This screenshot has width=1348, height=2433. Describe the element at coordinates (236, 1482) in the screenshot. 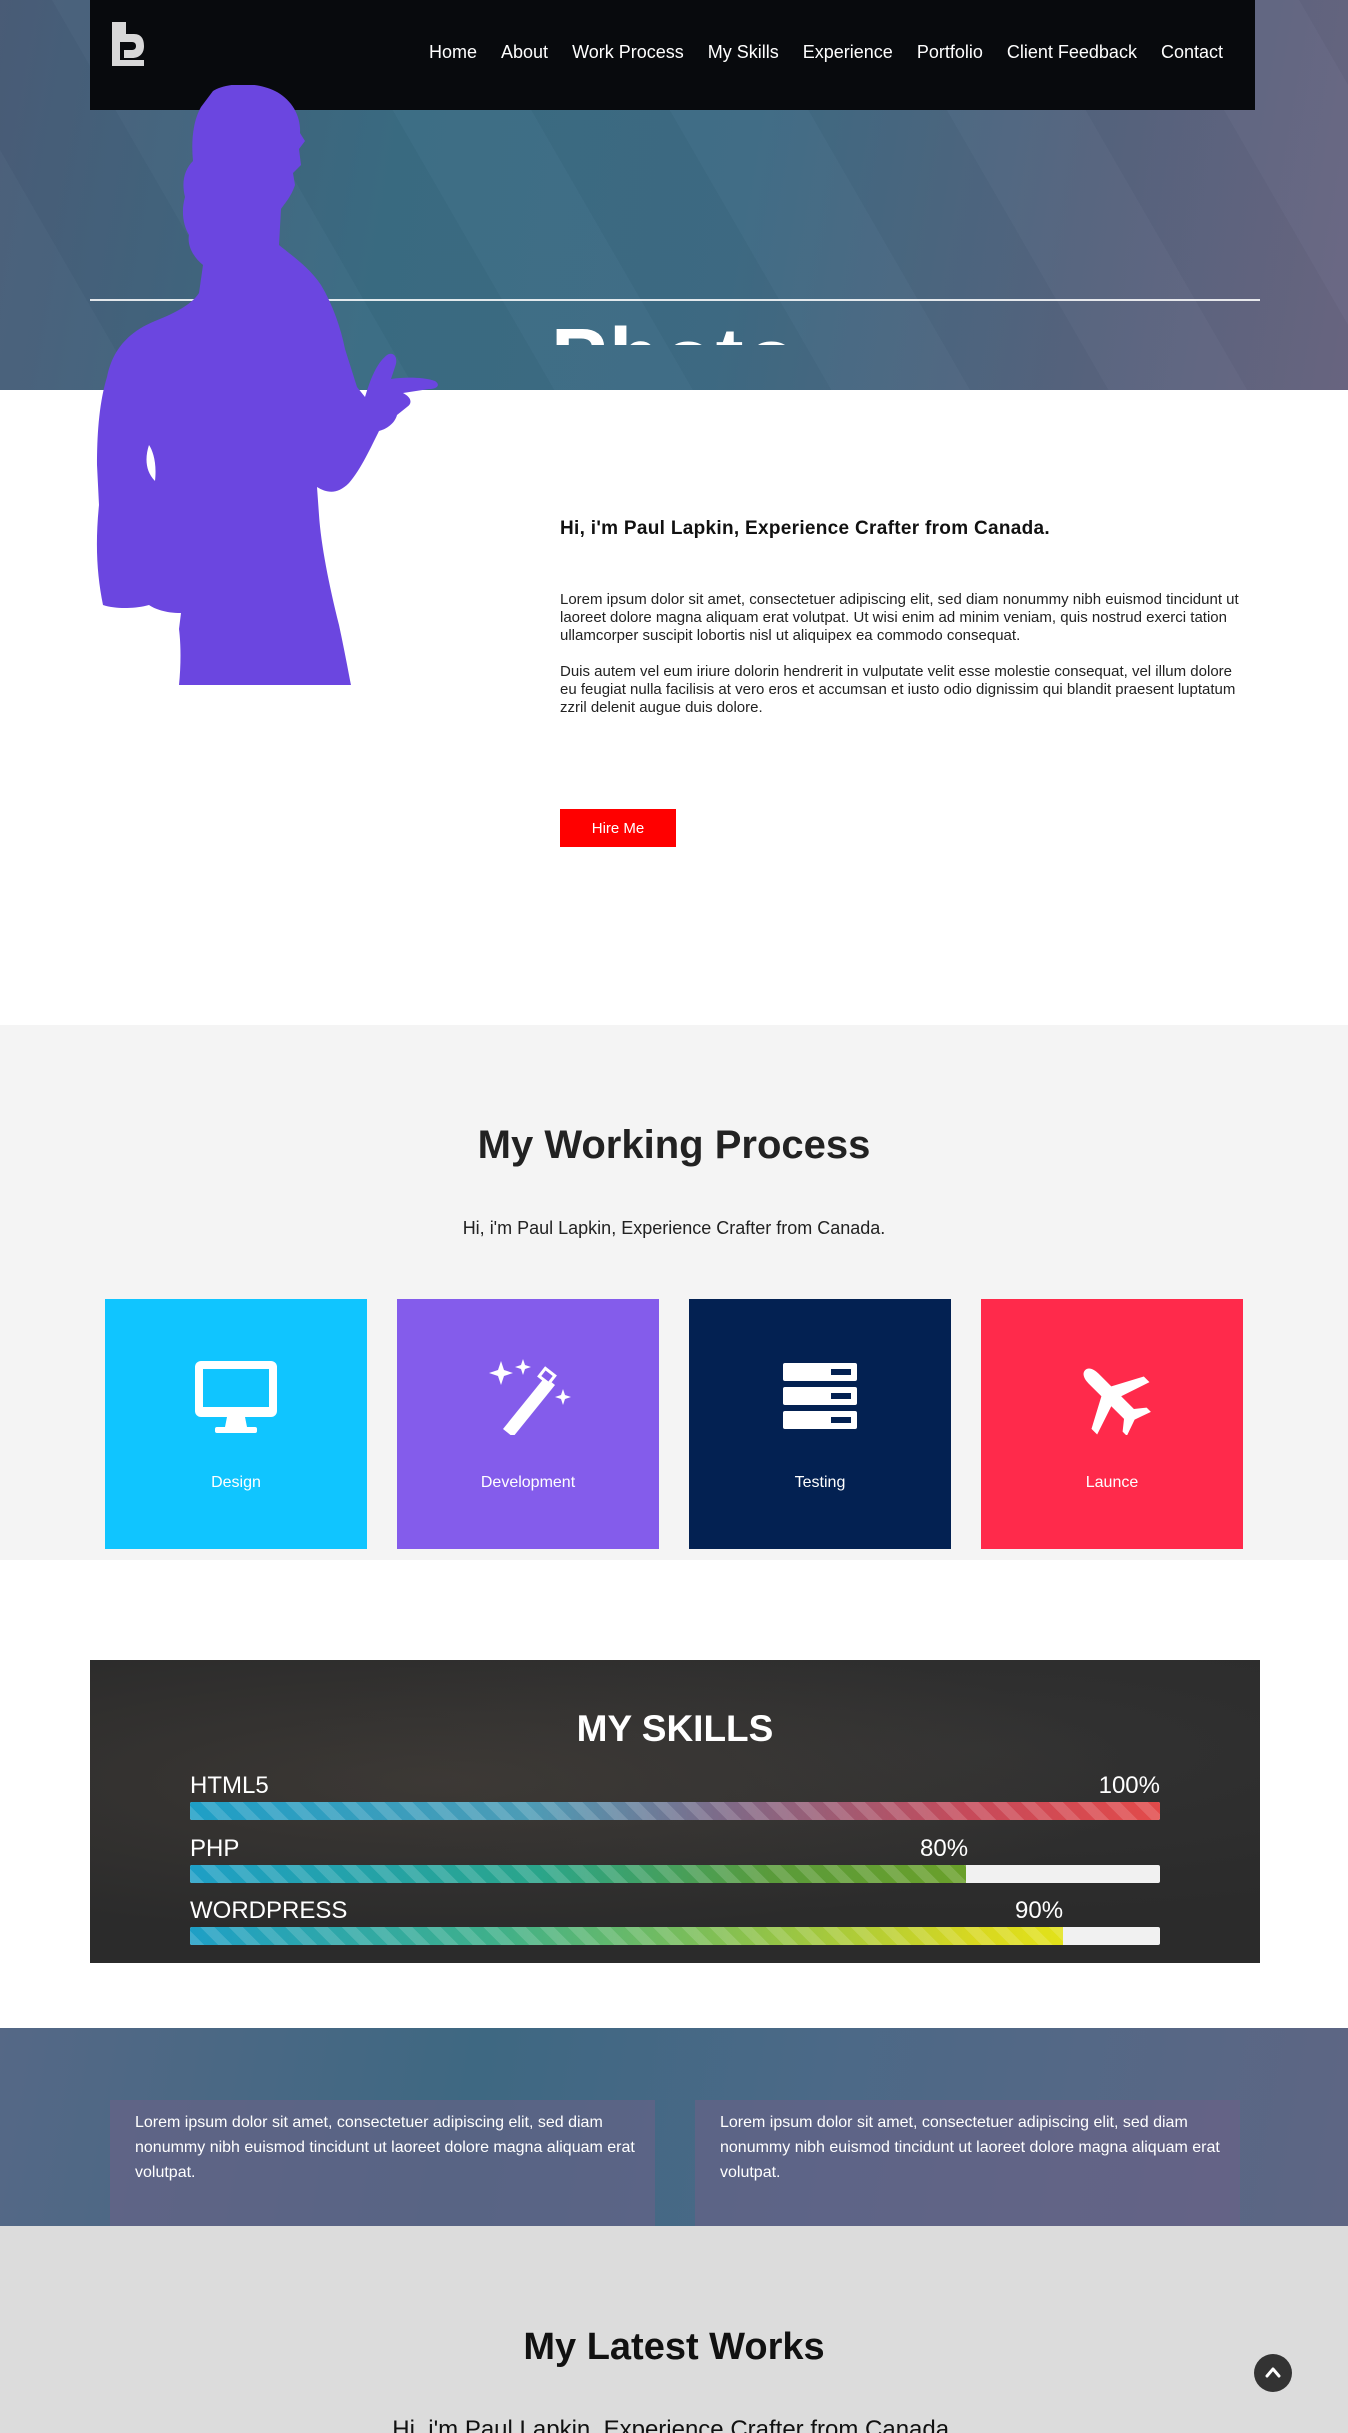

I see `process-card-label: Design` at that location.